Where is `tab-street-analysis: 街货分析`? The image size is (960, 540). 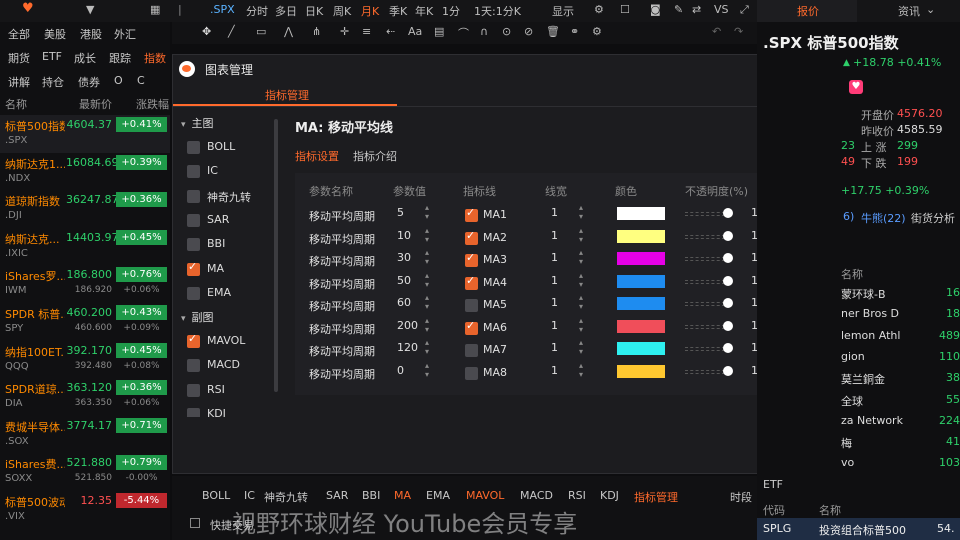 tab-street-analysis: 街货分析 is located at coordinates (933, 218).